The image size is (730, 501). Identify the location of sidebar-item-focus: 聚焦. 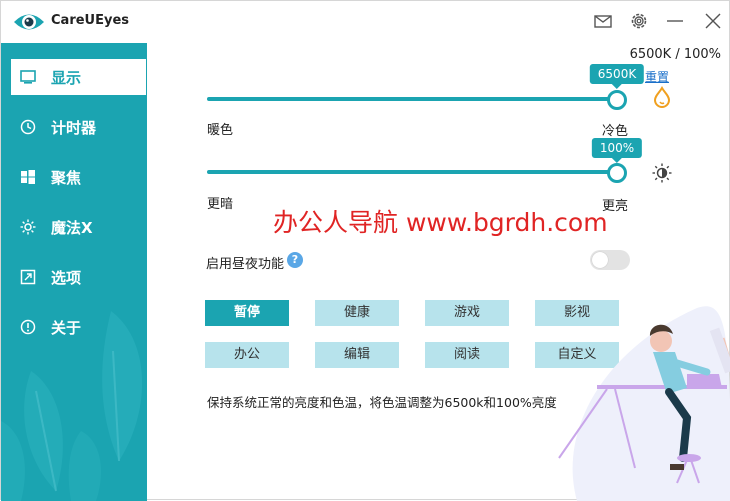
(78, 177).